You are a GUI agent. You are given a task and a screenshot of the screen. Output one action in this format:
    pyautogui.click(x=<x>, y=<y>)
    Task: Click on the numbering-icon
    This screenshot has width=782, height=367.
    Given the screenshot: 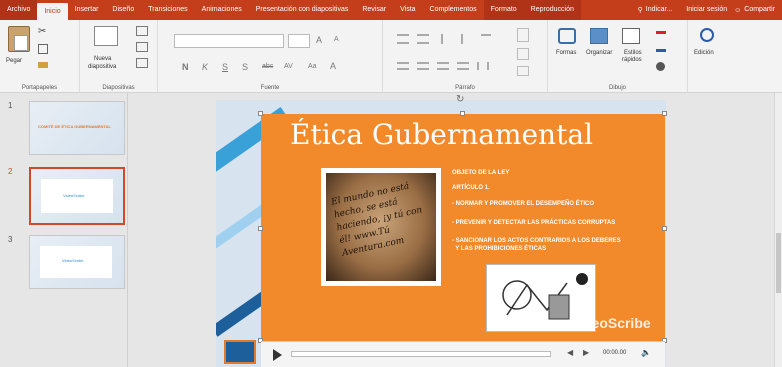 What is the action you would take?
    pyautogui.click(x=423, y=39)
    